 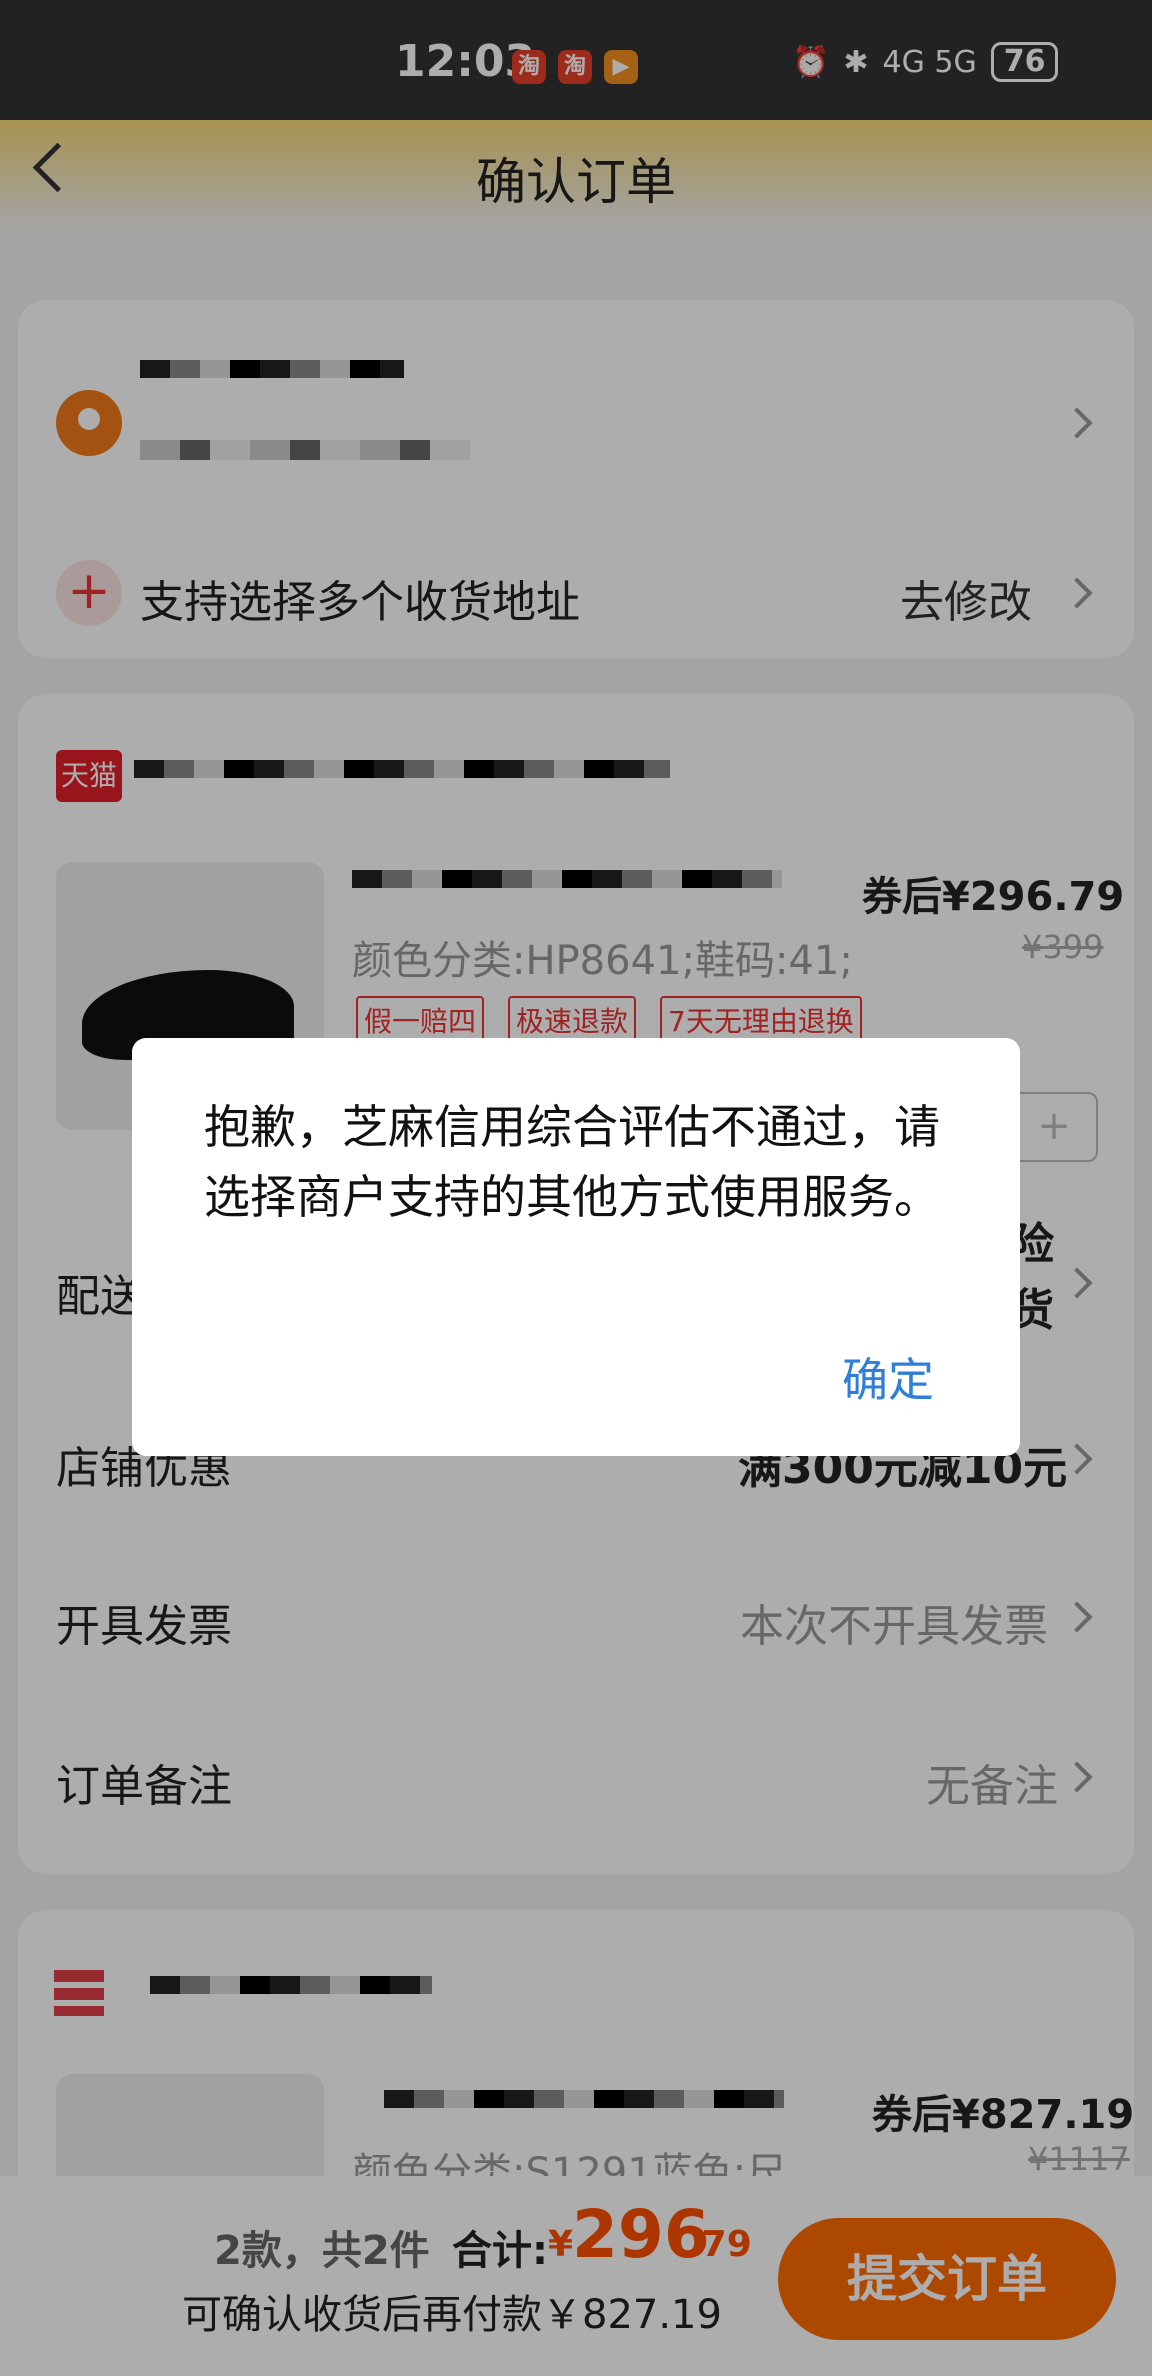 I want to click on alert-dialog: 抱歉，芝麻信用综合评估不通过，请选择商户支持的其他方式使用服务。 确定, so click(x=576, y=1247).